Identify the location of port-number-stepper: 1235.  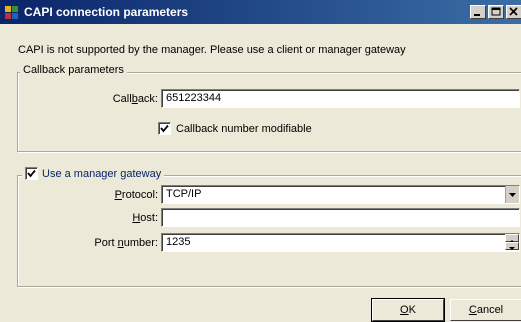
(340, 242).